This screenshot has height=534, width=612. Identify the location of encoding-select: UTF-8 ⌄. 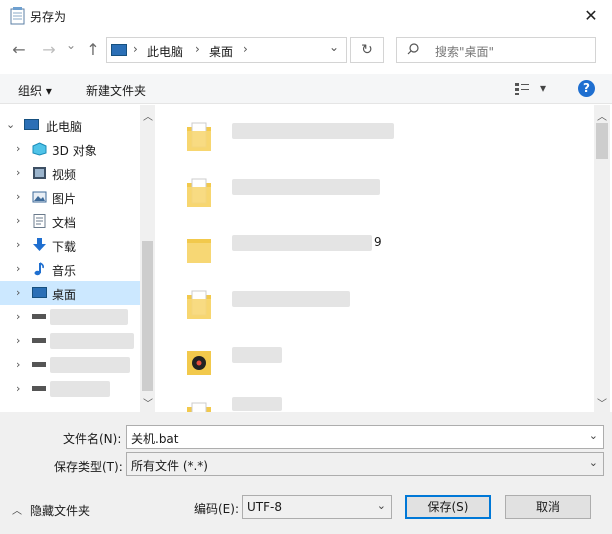
(317, 507).